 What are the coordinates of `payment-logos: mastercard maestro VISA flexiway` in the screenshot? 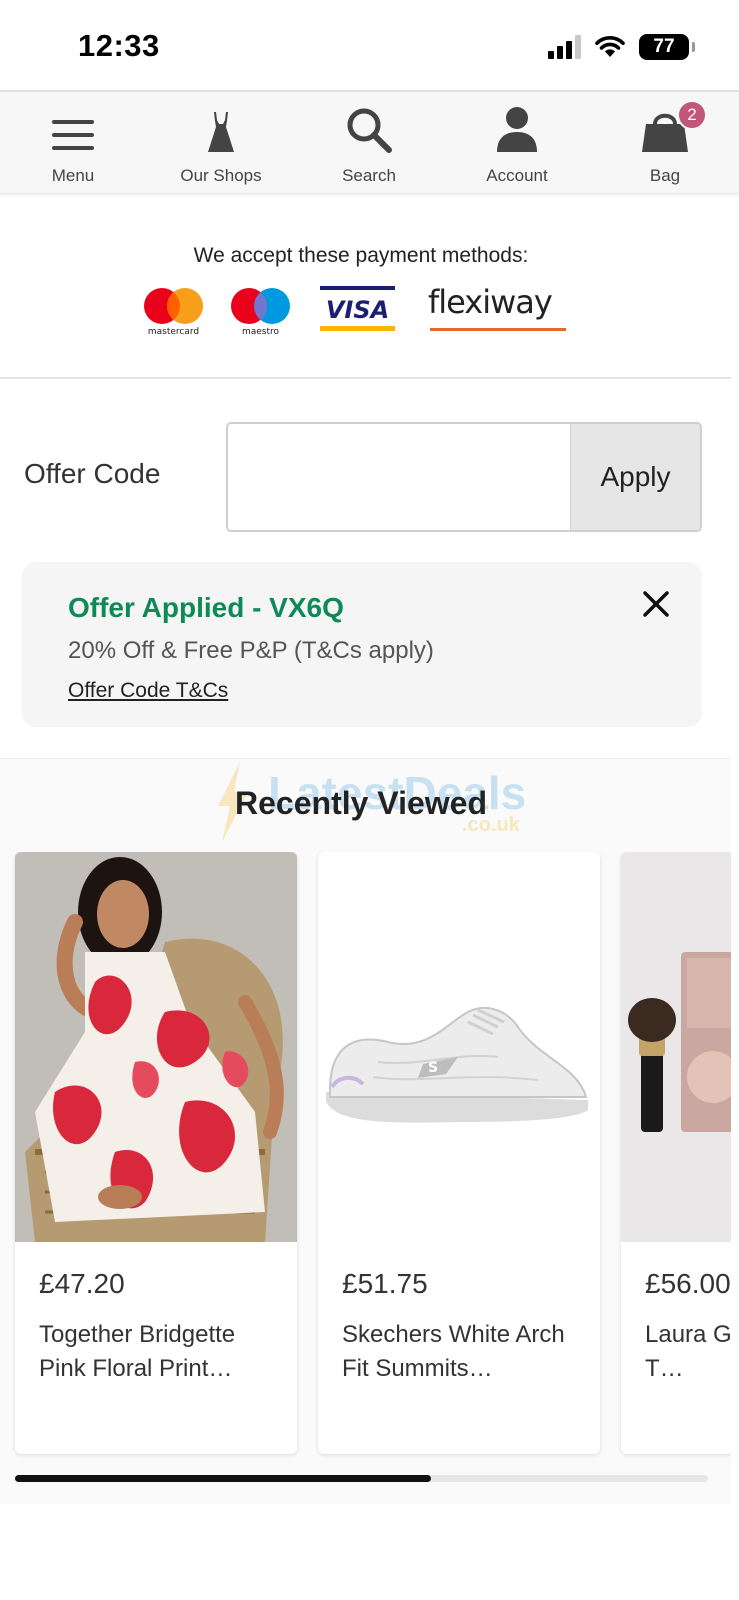 It's located at (364, 314).